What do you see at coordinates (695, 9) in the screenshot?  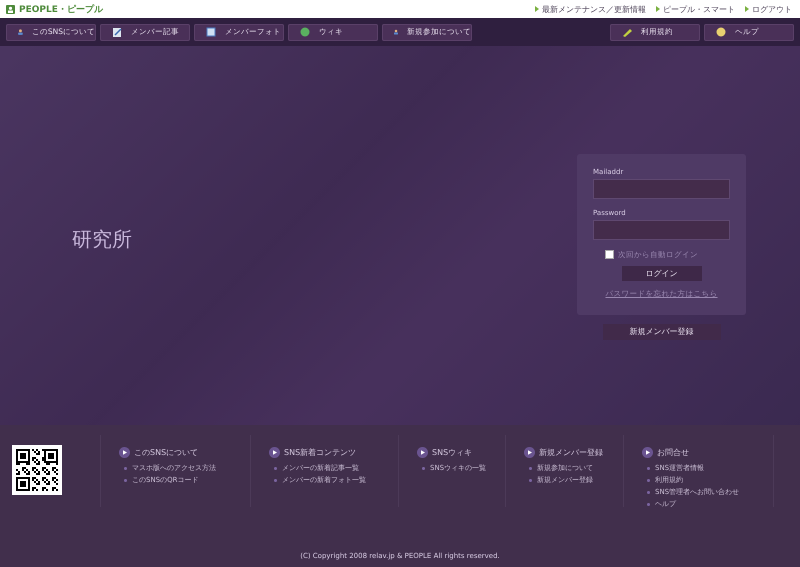 I see `header-link: ピープル・スマート` at bounding box center [695, 9].